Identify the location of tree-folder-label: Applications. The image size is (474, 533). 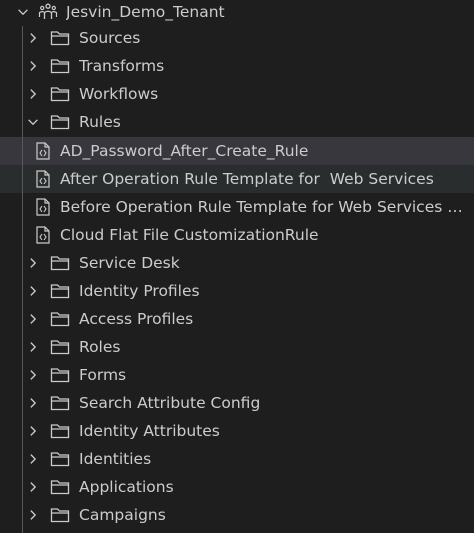
(126, 487).